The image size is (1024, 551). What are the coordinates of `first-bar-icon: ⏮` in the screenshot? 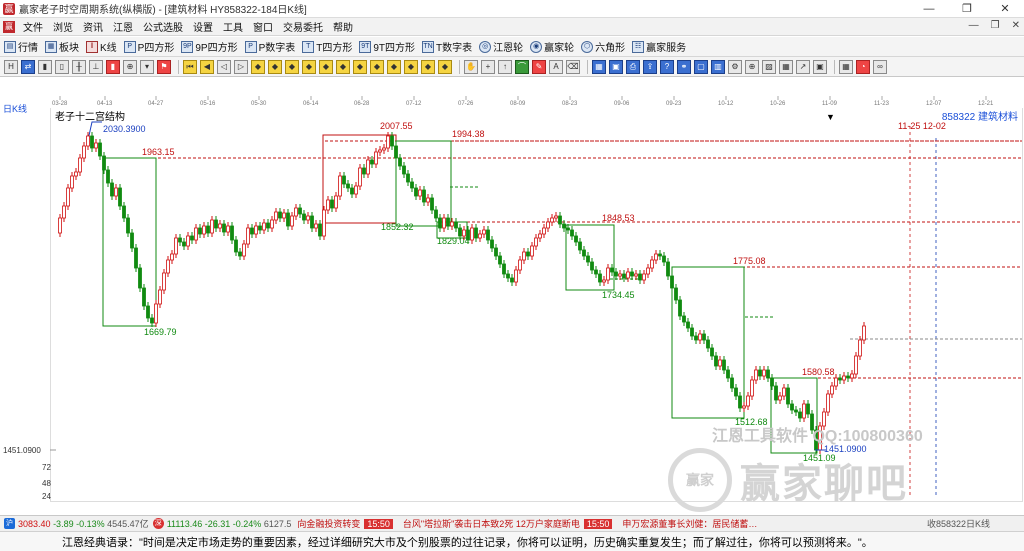 It's located at (190, 66).